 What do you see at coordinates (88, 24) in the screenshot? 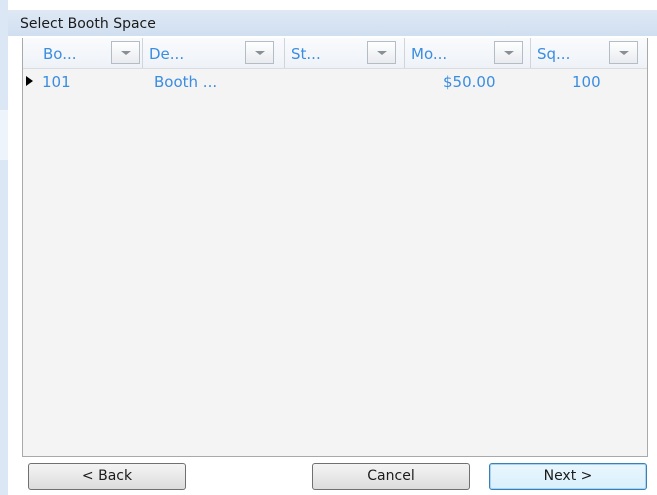
I see `dialog-title: Select Booth Space` at bounding box center [88, 24].